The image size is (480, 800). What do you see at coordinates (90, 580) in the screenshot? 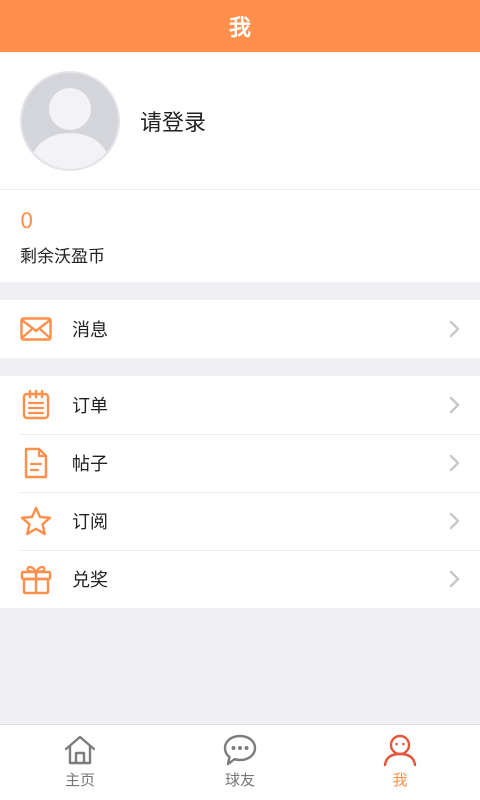
I see `menu-item-label: 兑奖` at bounding box center [90, 580].